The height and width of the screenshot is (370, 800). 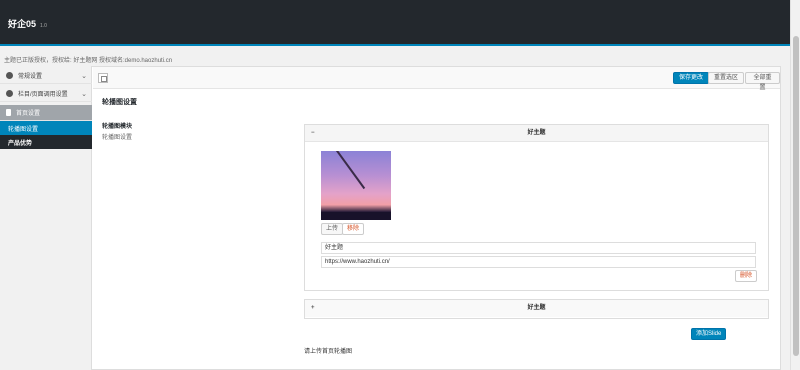 What do you see at coordinates (20, 143) in the screenshot?
I see `sidebar-subitem-label: 产品优势` at bounding box center [20, 143].